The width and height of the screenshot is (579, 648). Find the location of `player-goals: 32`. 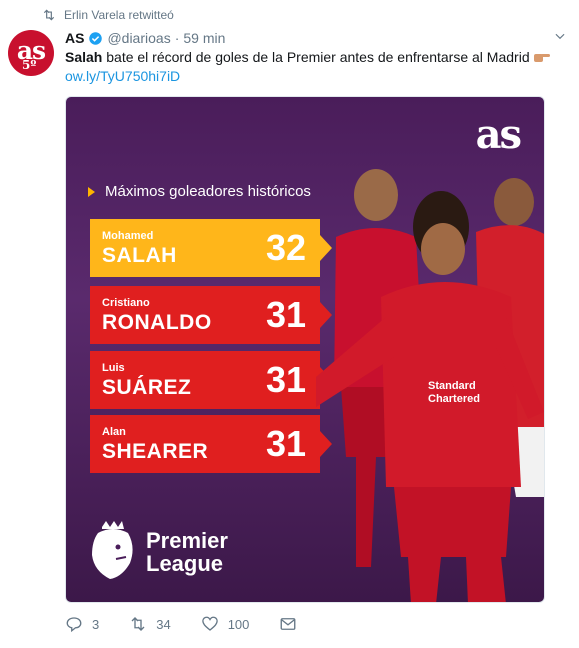

player-goals: 32 is located at coordinates (285, 247).